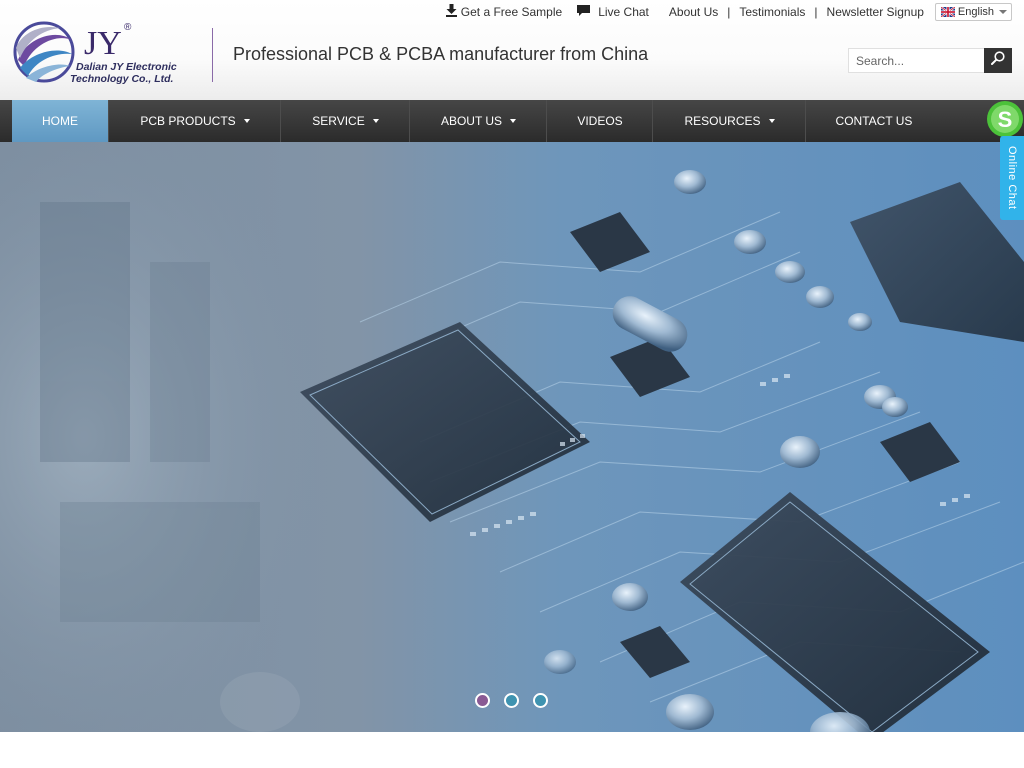 This screenshot has width=1024, height=768. I want to click on nav-item-about-us: ABOUT US, so click(478, 121).